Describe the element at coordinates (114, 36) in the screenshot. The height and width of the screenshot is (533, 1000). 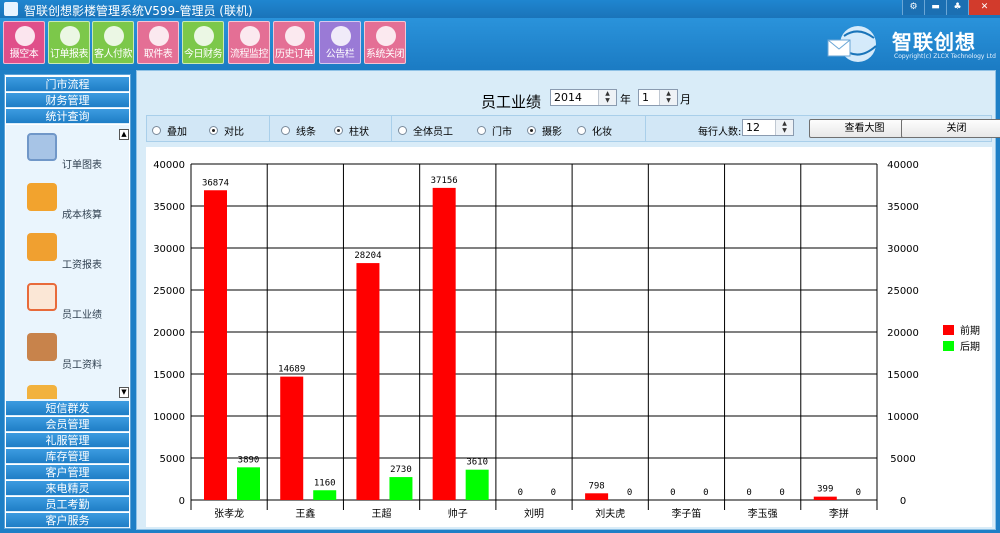
I see `payment-icon` at that location.